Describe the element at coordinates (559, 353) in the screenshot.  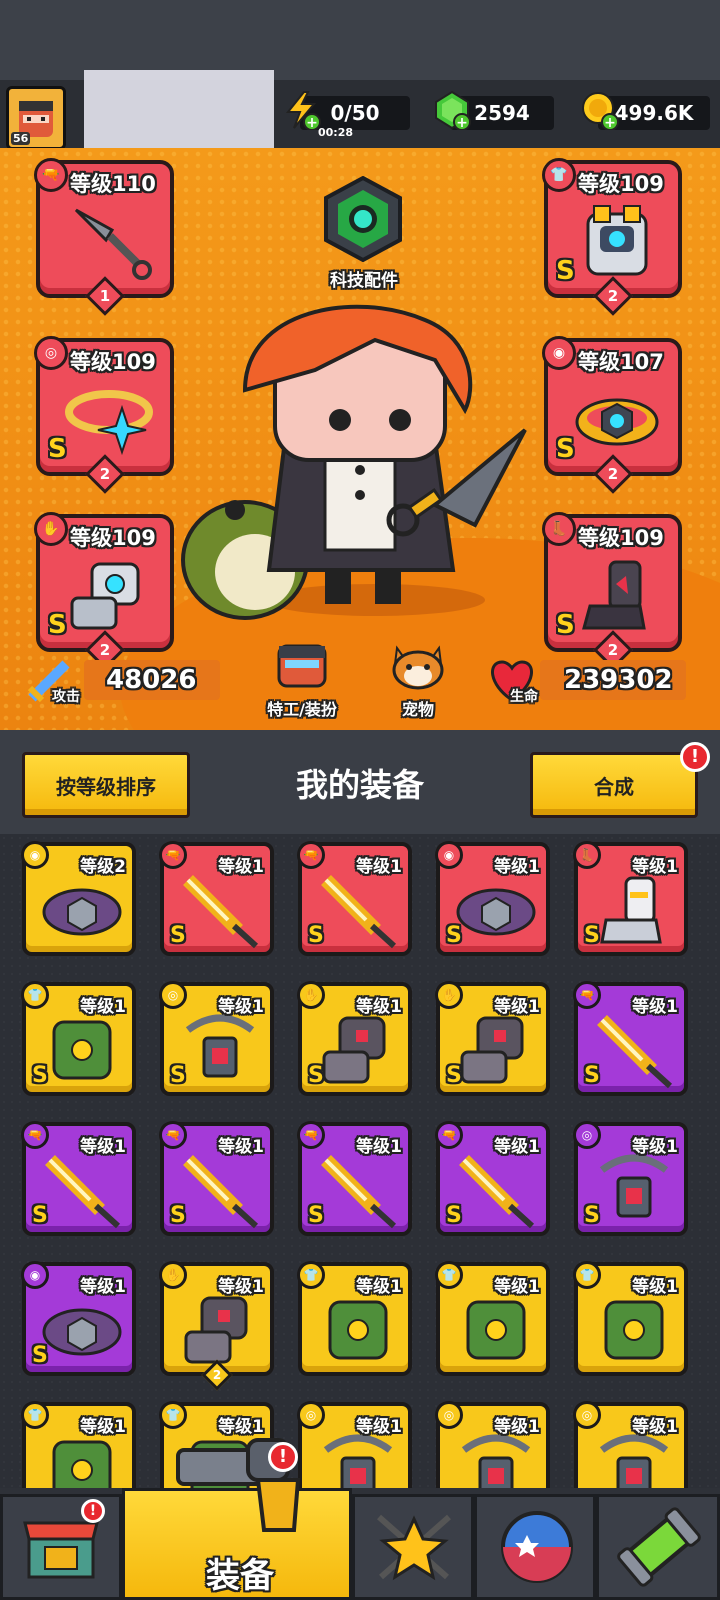
I see `belt-category-icon: ◉` at that location.